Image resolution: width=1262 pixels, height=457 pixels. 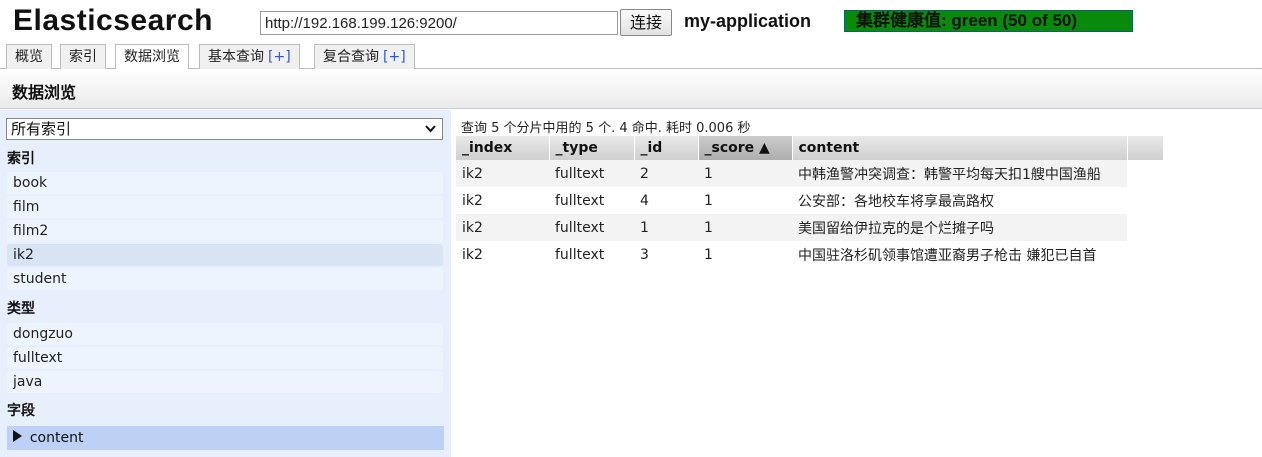 What do you see at coordinates (959, 254) in the screenshot?
I see `cell-content: 中国驻洛杉矶领事馆遭亚裔男子枪击 嫌犯已自首` at bounding box center [959, 254].